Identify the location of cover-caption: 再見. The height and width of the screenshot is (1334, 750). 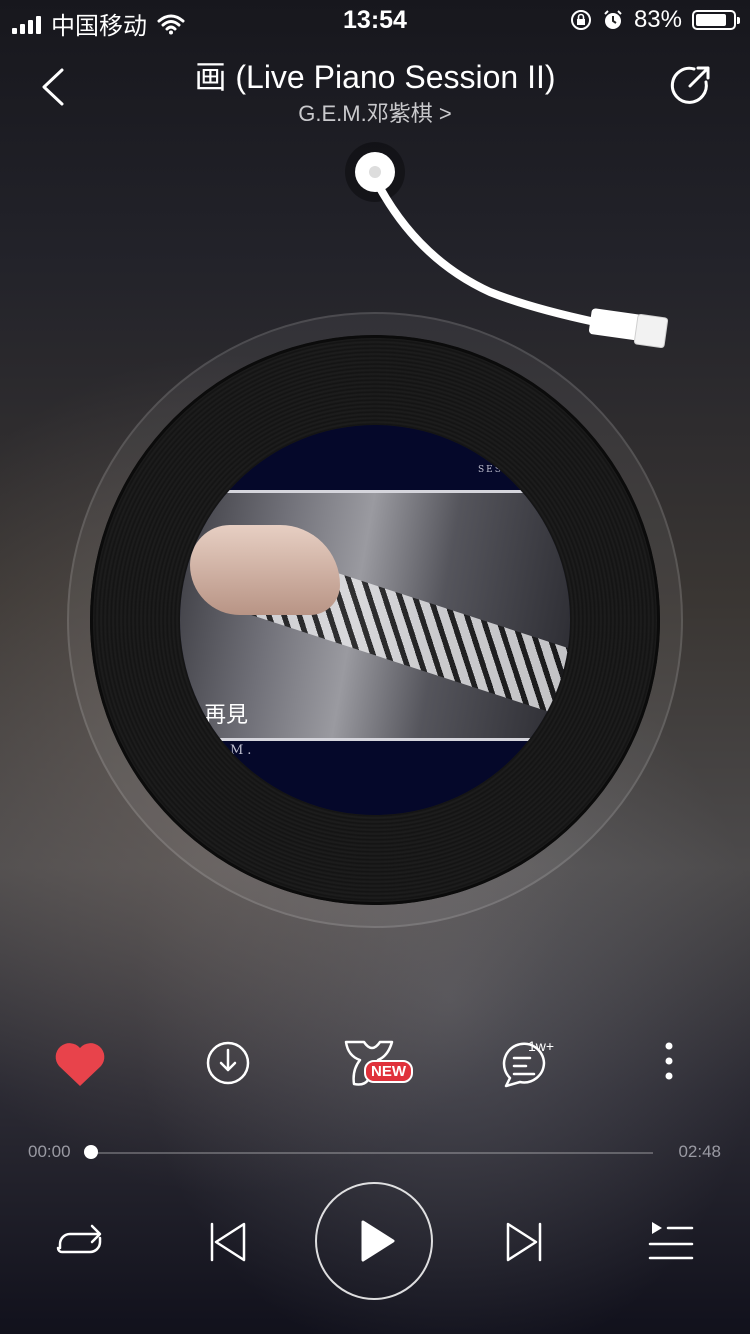
(226, 715).